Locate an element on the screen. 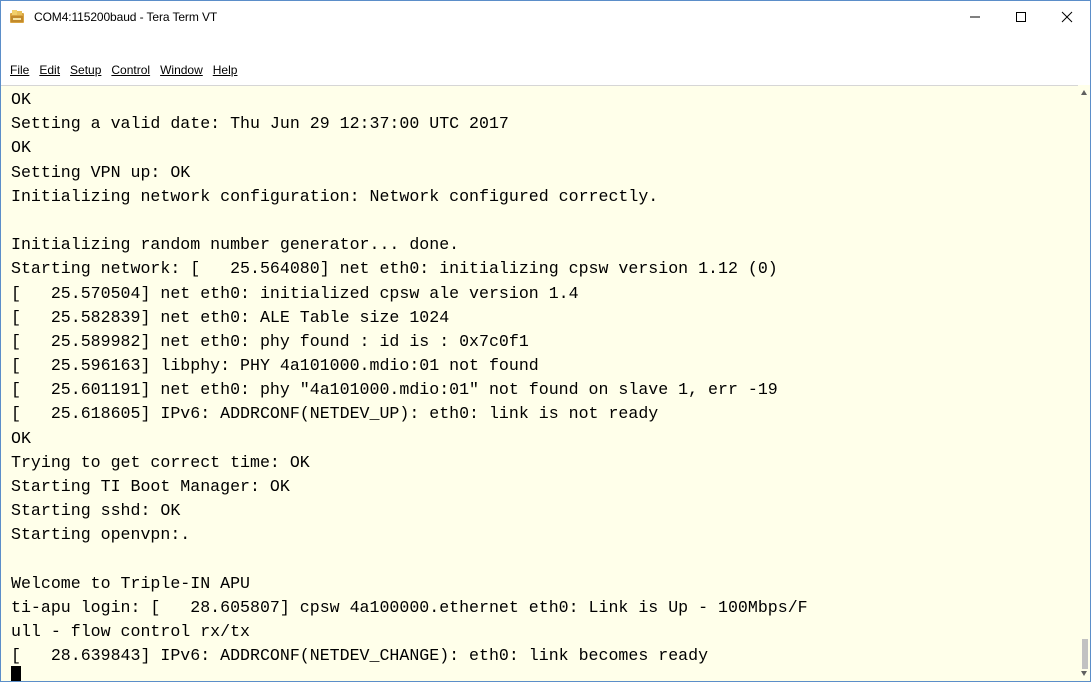 This screenshot has width=1091, height=682. tera-term-app-icon is located at coordinates (17, 17).